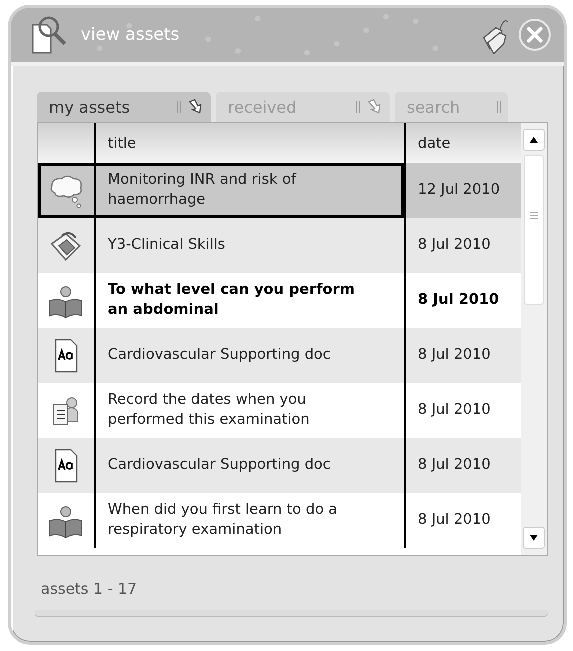  I want to click on up-arrow-icon, so click(534, 140).